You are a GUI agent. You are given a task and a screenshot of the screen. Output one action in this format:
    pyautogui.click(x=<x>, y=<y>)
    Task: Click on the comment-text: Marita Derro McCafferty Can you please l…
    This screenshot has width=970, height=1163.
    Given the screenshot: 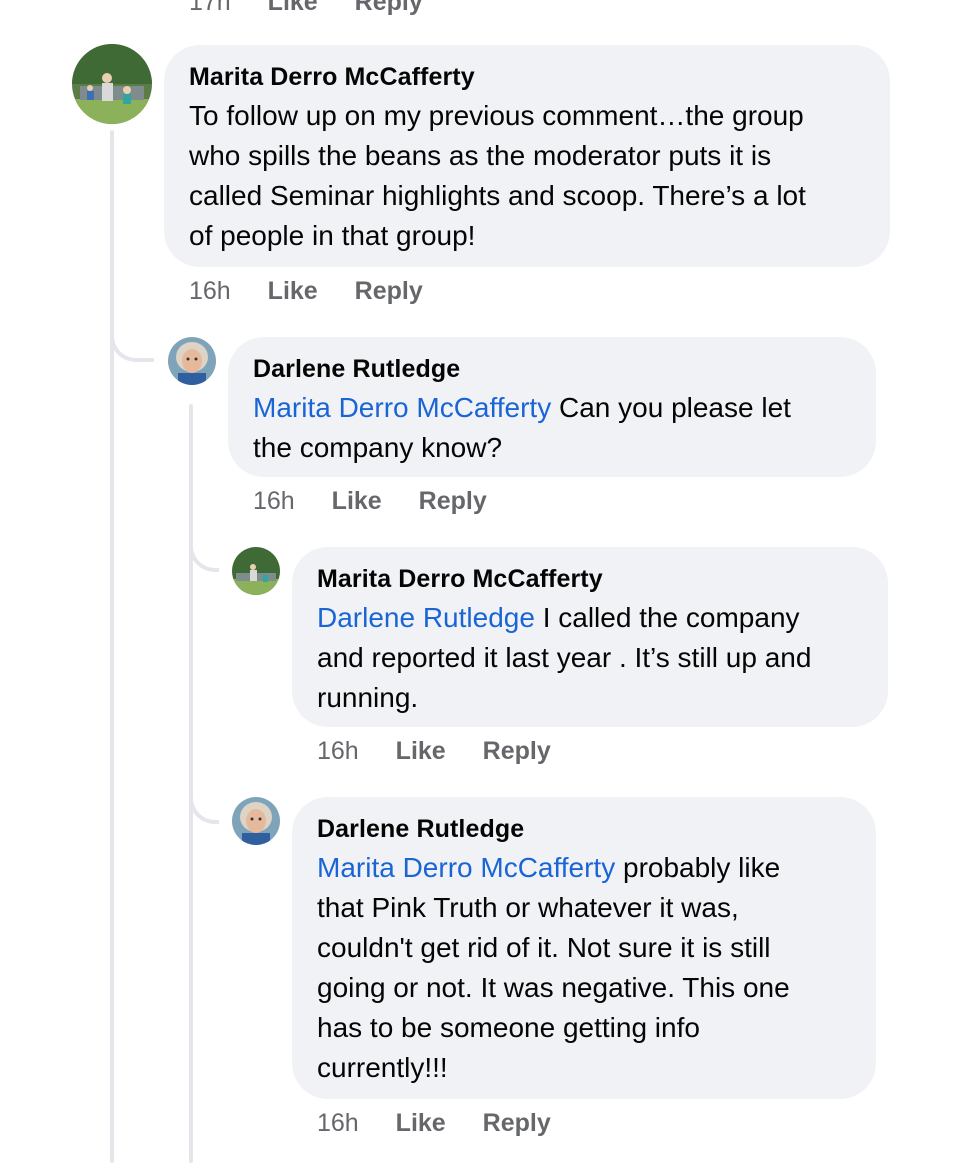 What is the action you would take?
    pyautogui.click(x=560, y=428)
    